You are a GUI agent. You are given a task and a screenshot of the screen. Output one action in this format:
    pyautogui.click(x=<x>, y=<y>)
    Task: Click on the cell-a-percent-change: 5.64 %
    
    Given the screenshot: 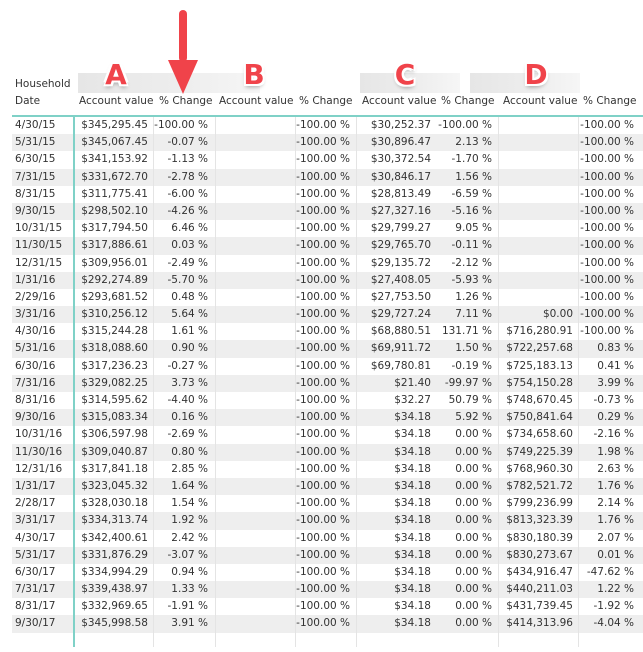 What is the action you would take?
    pyautogui.click(x=189, y=314)
    